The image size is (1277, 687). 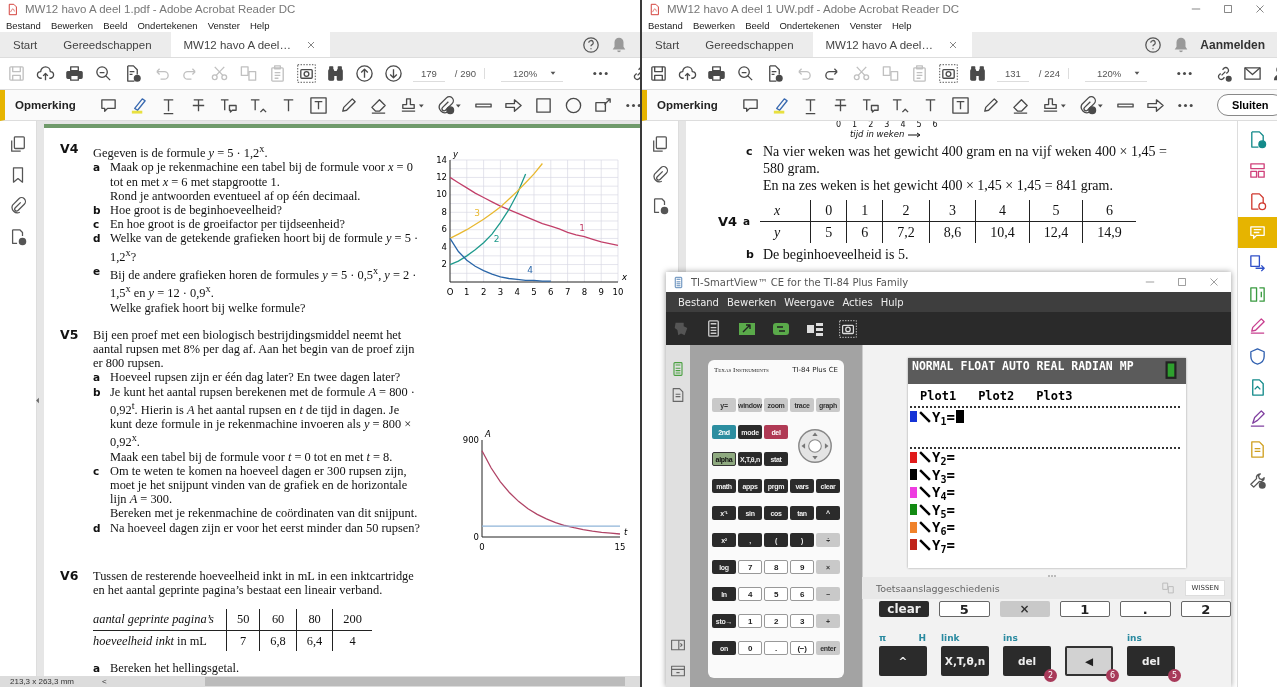 What do you see at coordinates (815, 445) in the screenshot?
I see `direction-pad-icon` at bounding box center [815, 445].